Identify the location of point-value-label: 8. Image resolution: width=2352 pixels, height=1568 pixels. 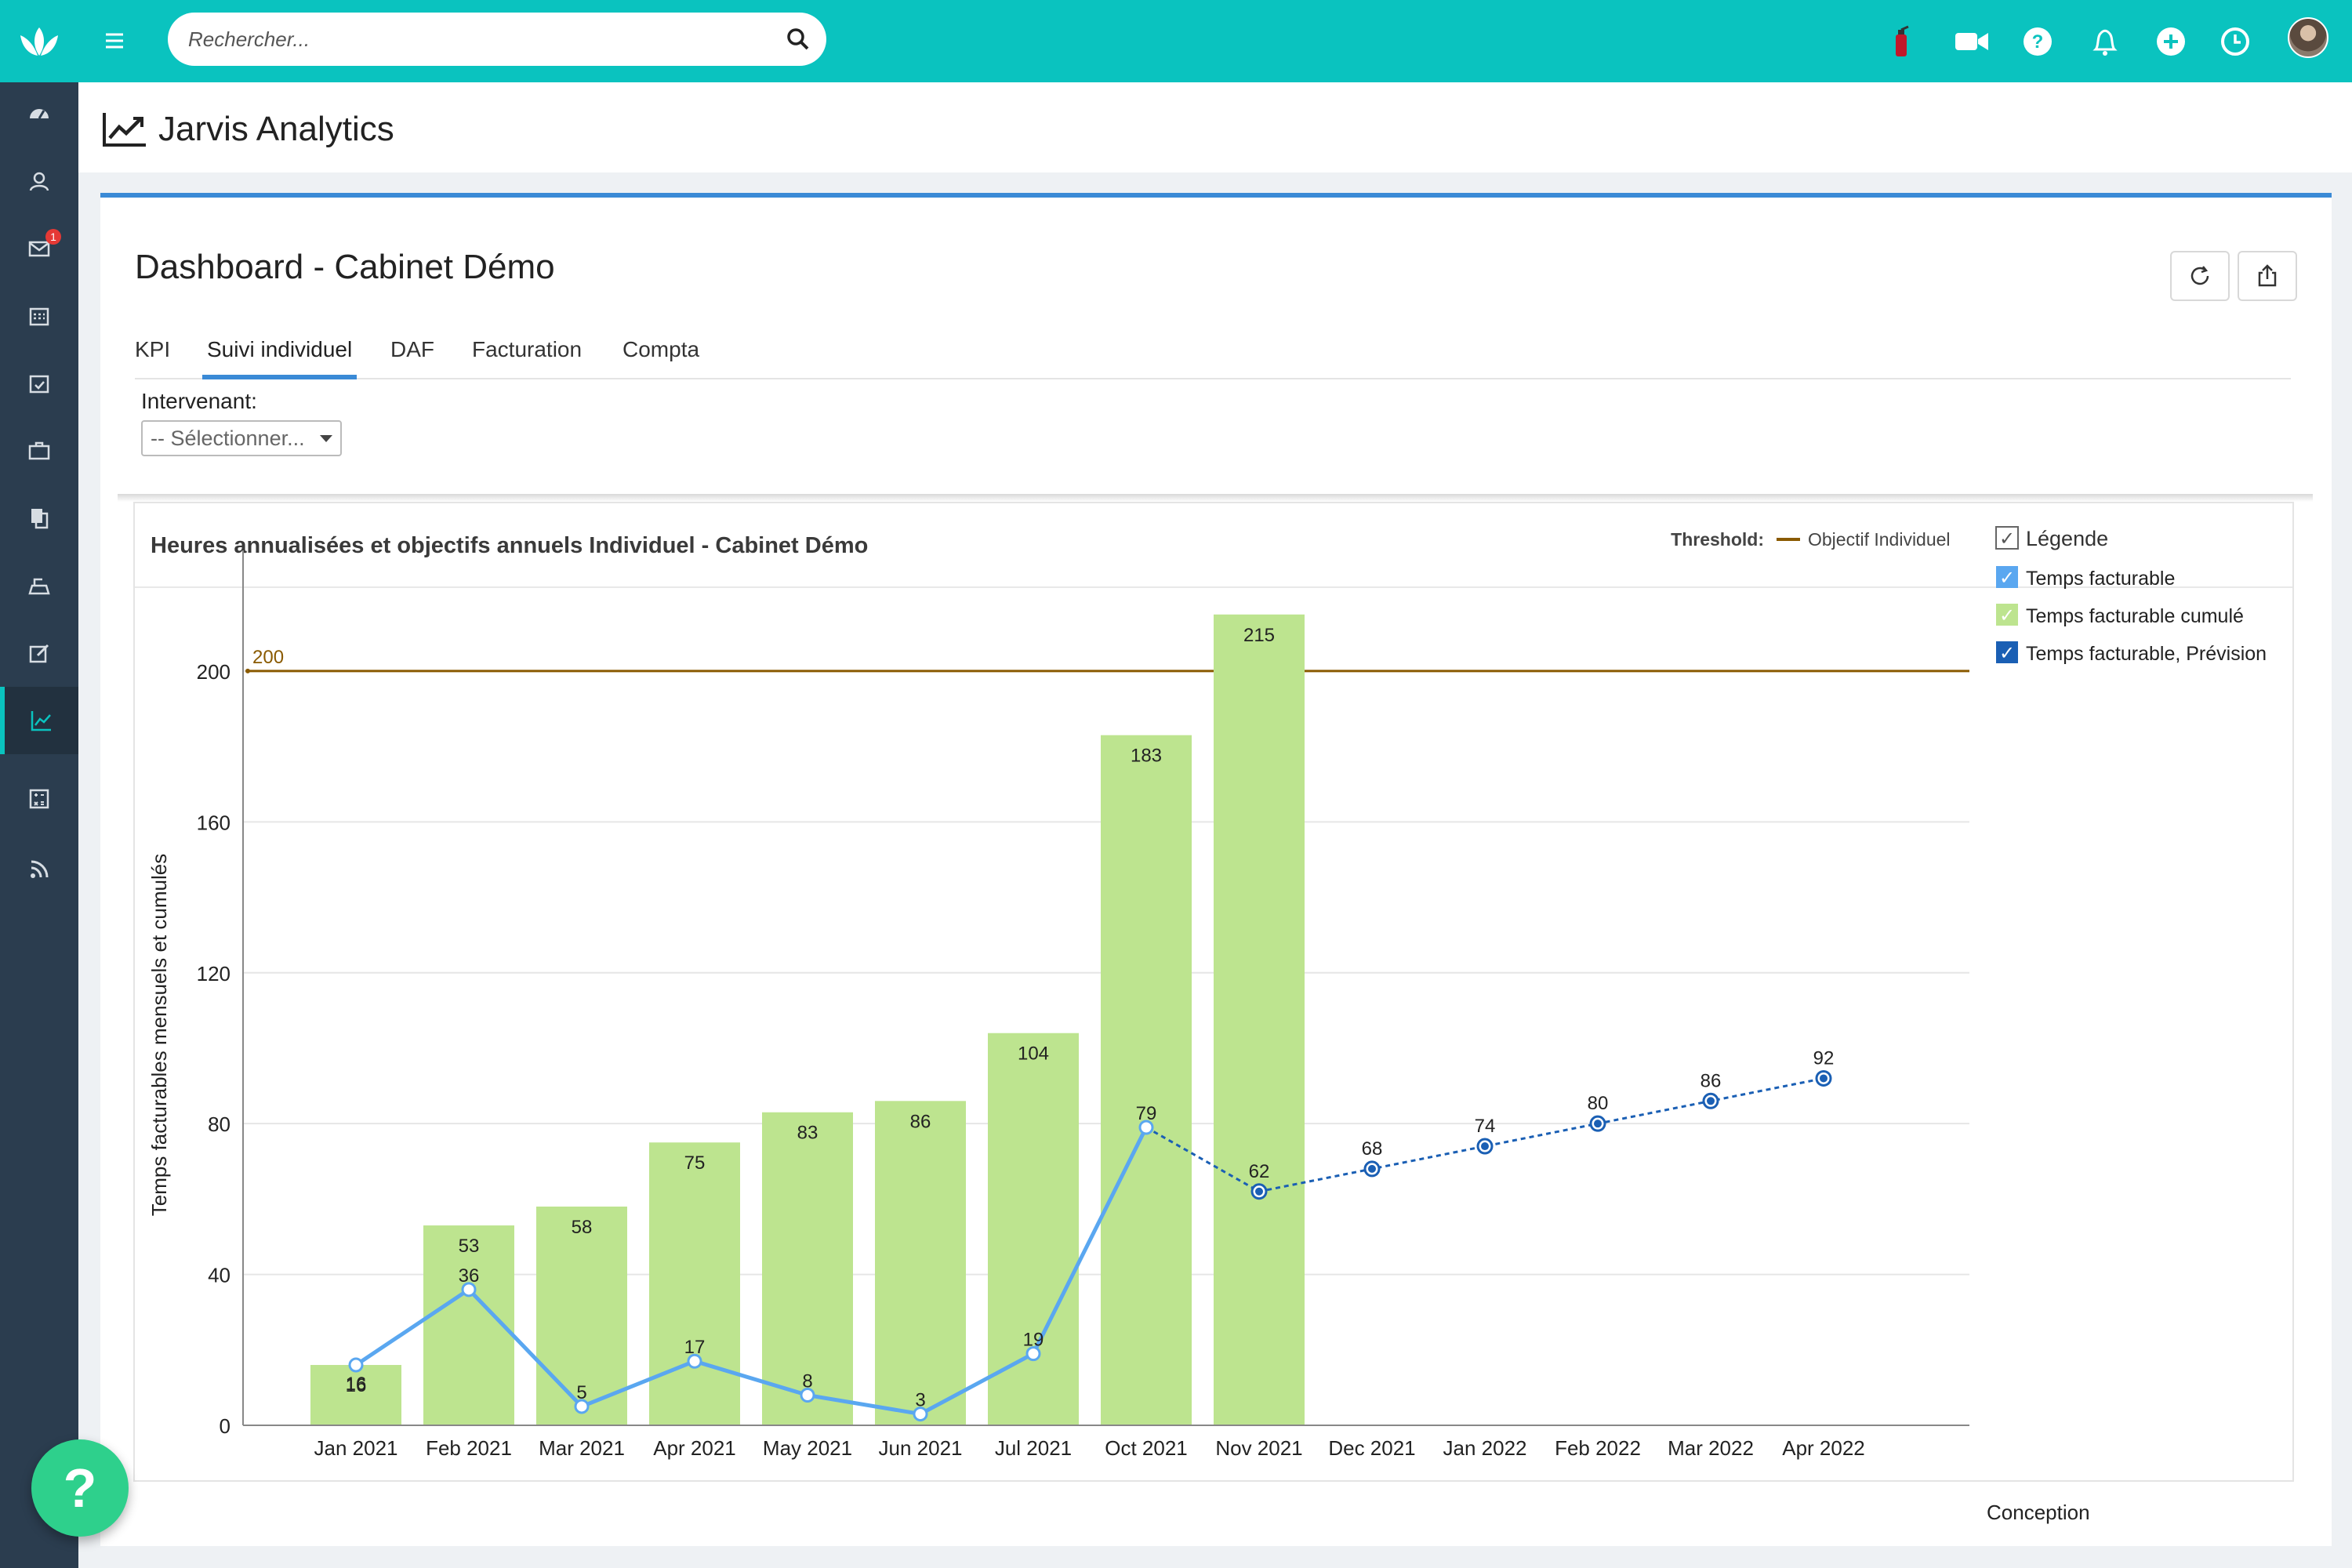
(807, 1381).